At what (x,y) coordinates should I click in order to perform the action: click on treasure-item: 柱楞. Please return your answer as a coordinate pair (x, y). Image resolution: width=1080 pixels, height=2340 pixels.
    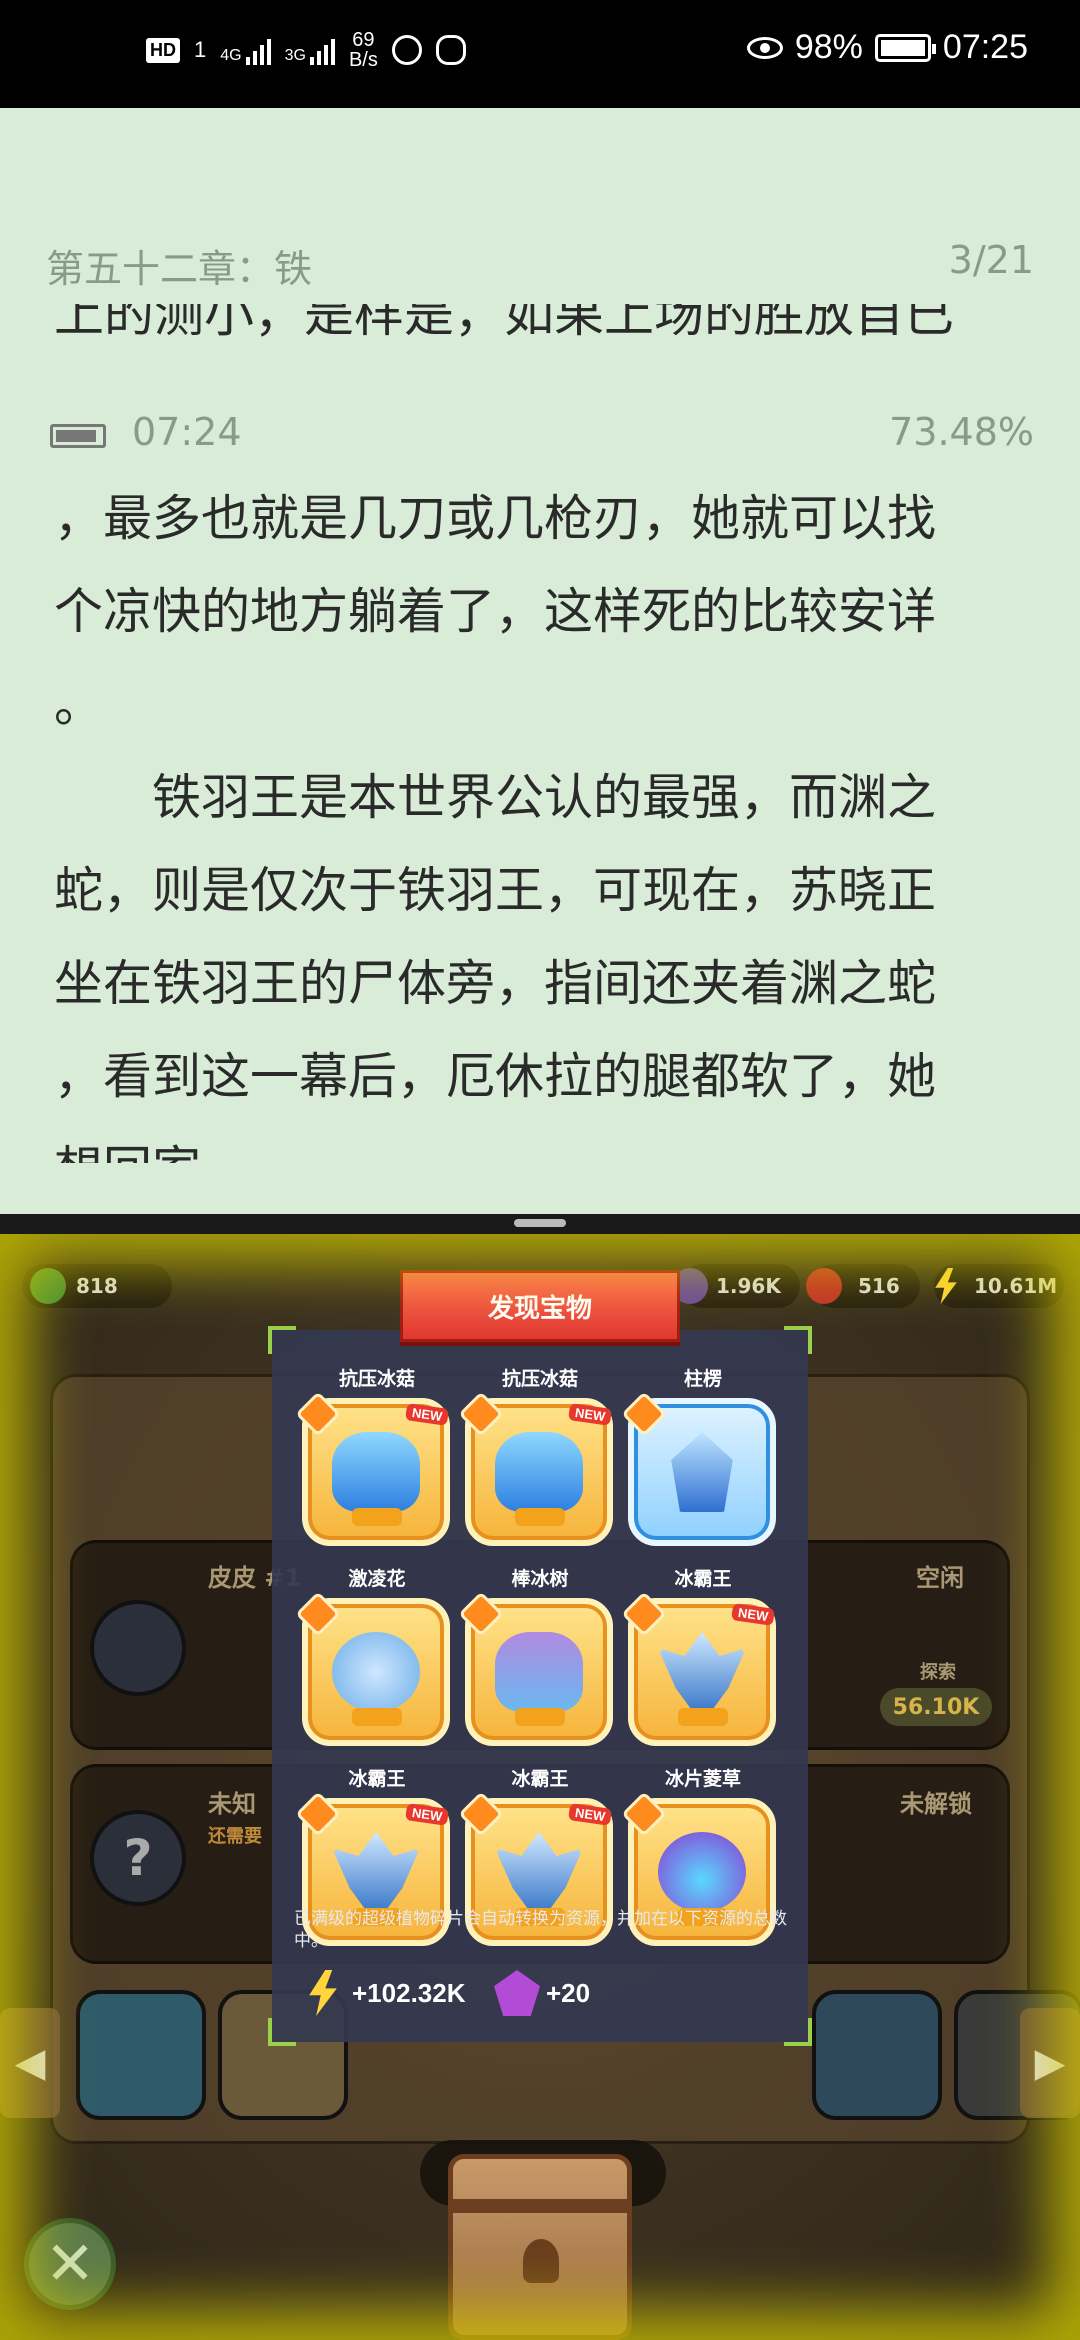
    Looking at the image, I should click on (699, 1456).